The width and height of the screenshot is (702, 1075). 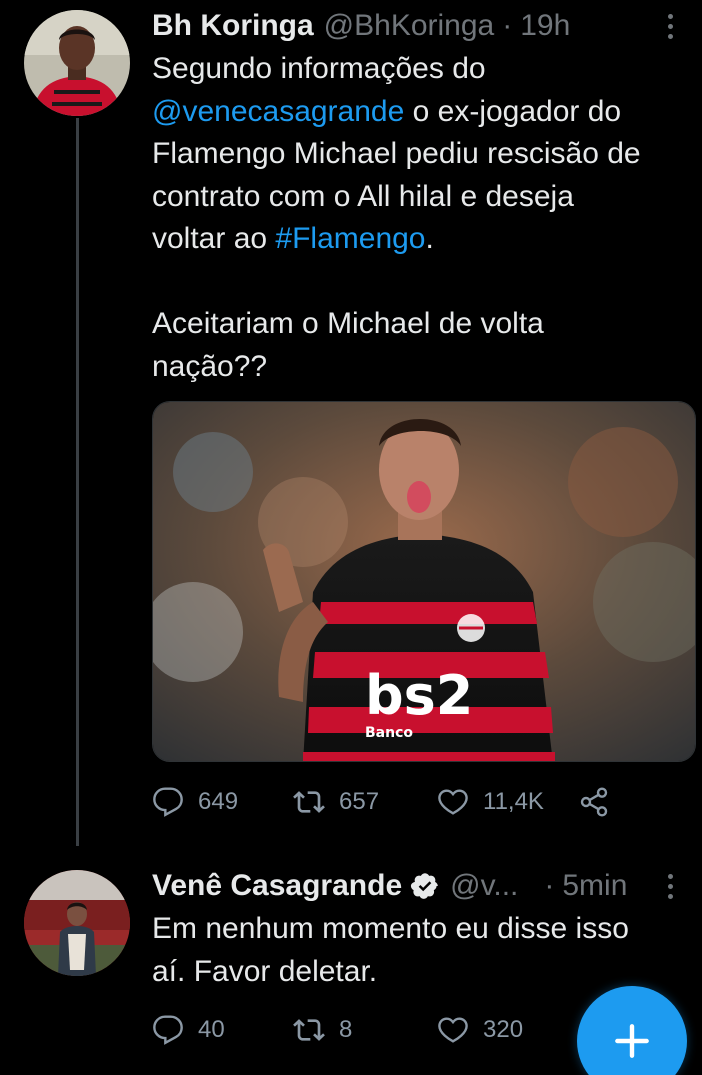 I want to click on like-count: 320, so click(x=503, y=1029).